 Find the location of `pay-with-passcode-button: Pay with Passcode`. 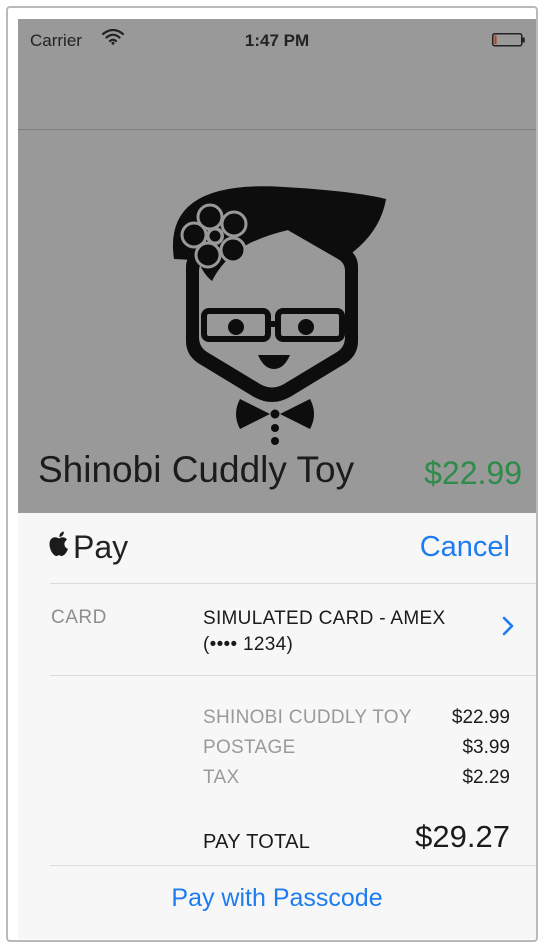

pay-with-passcode-button: Pay with Passcode is located at coordinates (277, 898).